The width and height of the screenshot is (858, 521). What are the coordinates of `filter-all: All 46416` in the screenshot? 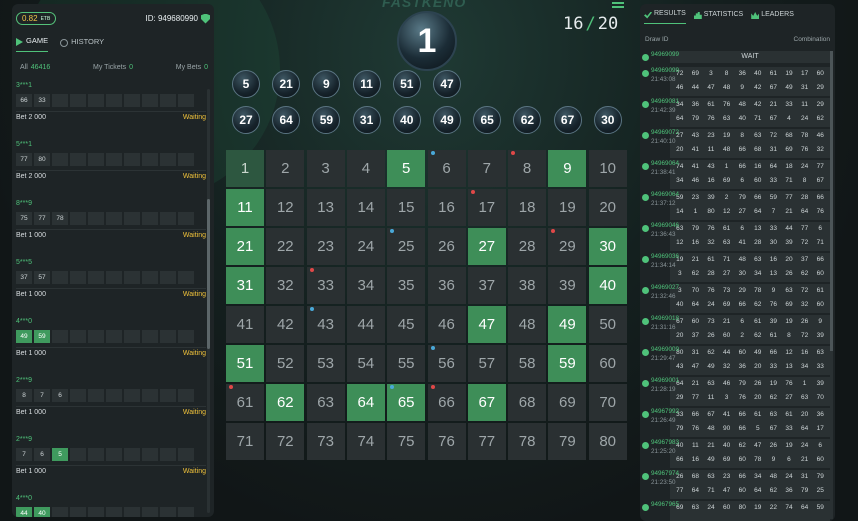 It's located at (35, 67).